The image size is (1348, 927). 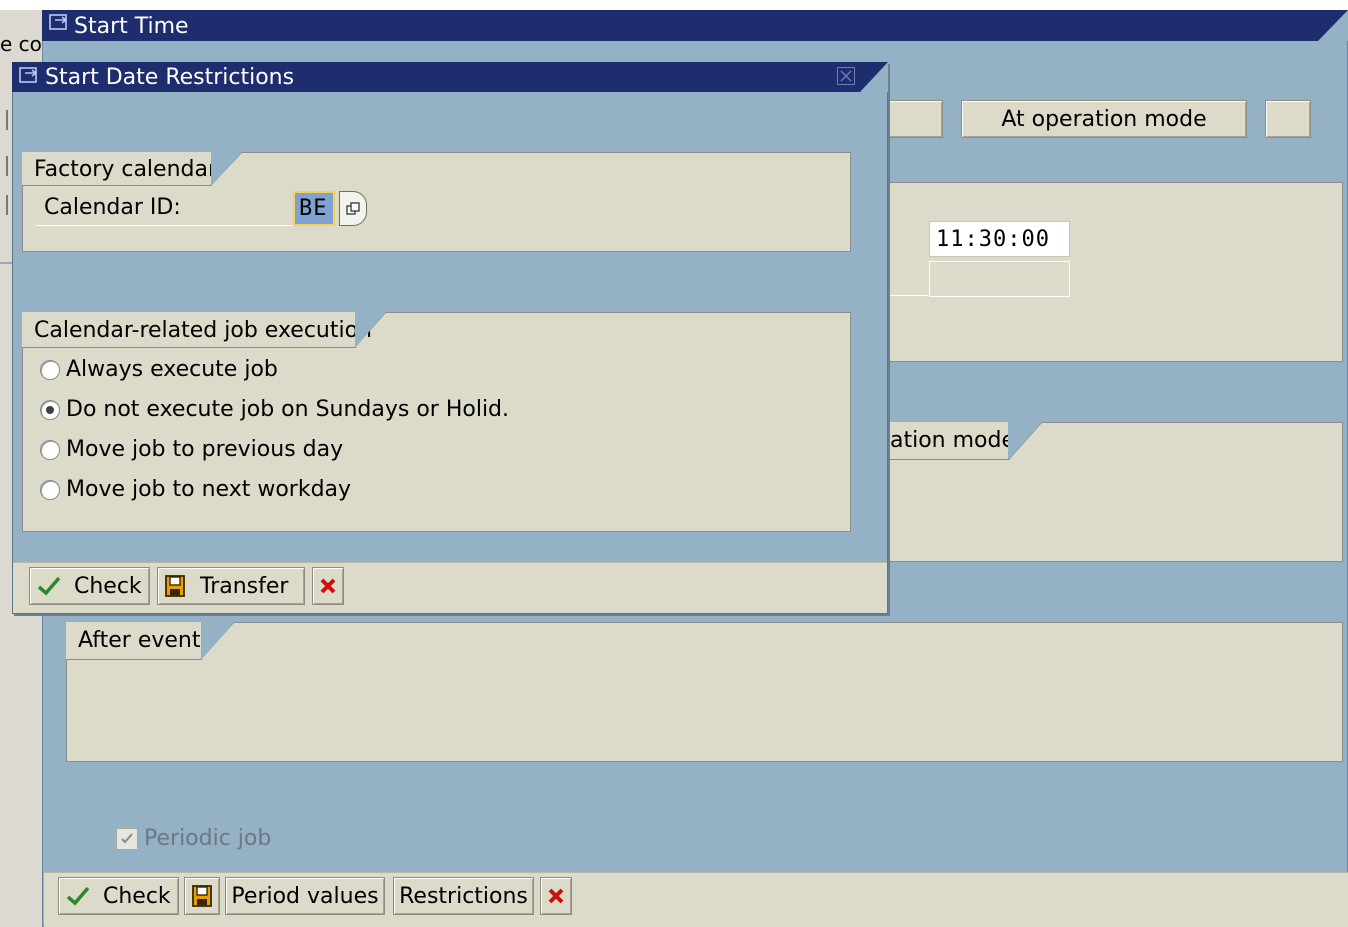 I want to click on radio-option-always: Always execute job, so click(x=159, y=369).